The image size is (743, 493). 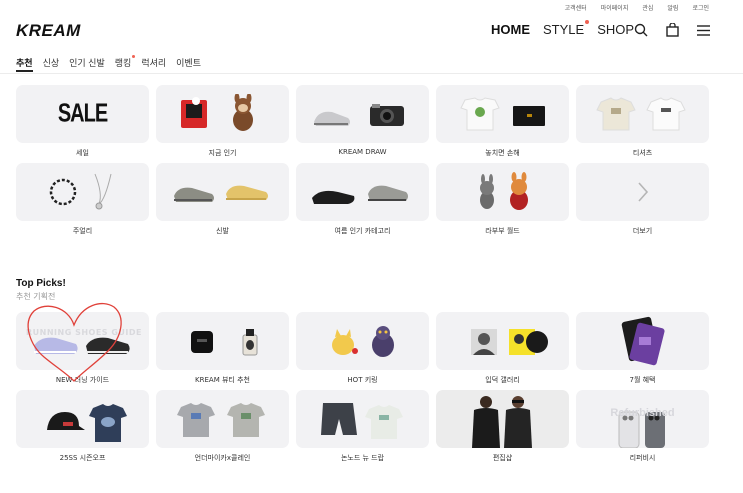 What do you see at coordinates (362, 341) in the screenshot?
I see `keyring-image` at bounding box center [362, 341].